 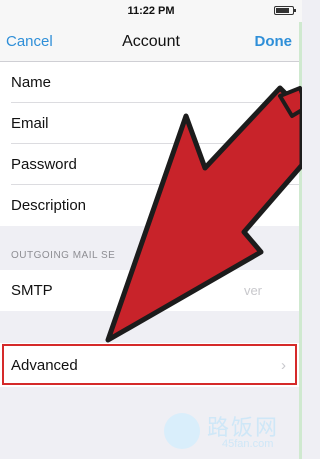 I want to click on done-button: Done, so click(x=274, y=41).